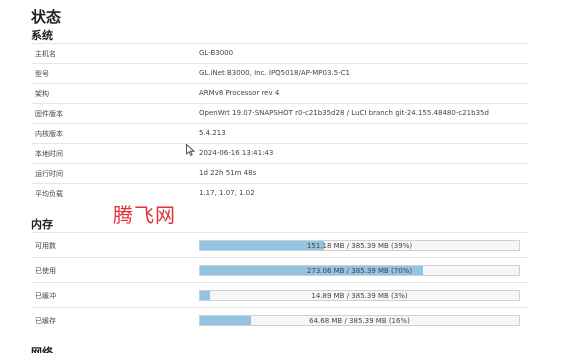 This screenshot has width=564, height=353. Describe the element at coordinates (216, 53) in the screenshot. I see `row-value: GL-B3000` at that location.